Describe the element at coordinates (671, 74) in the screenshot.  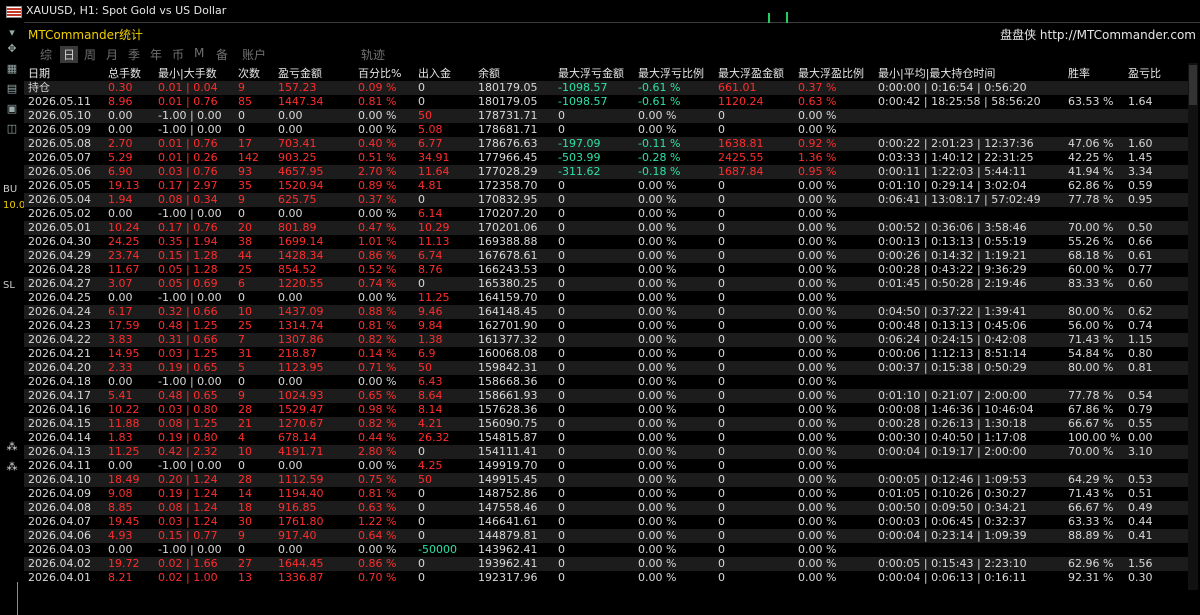
I see `column-header-max-float-loss-pct: 最大浮亏比例` at that location.